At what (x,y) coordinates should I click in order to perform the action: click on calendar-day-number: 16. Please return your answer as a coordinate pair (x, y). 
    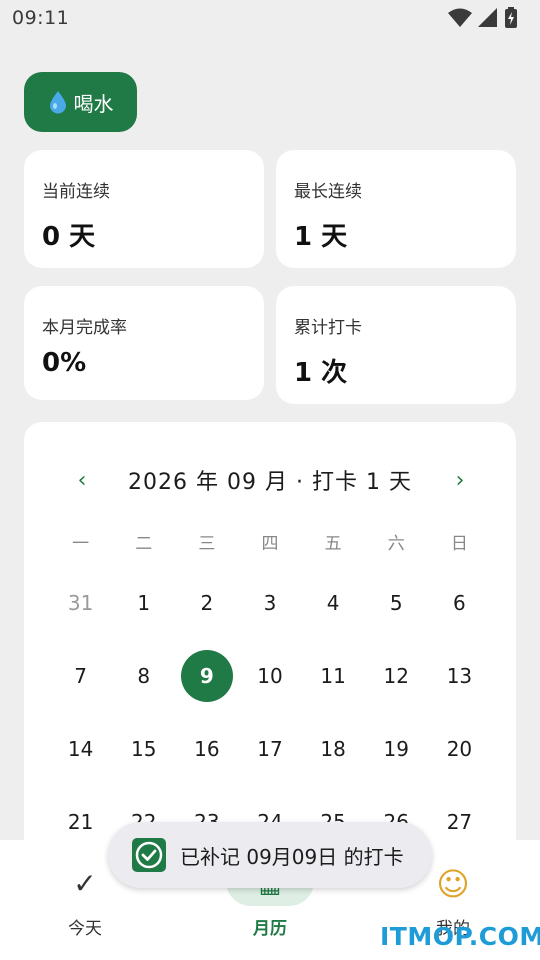
    Looking at the image, I should click on (207, 749).